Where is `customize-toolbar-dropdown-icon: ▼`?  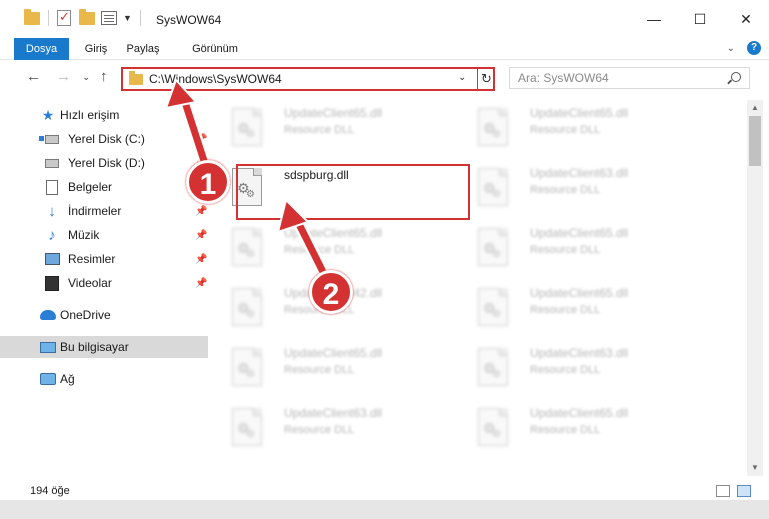 customize-toolbar-dropdown-icon: ▼ is located at coordinates (127, 18).